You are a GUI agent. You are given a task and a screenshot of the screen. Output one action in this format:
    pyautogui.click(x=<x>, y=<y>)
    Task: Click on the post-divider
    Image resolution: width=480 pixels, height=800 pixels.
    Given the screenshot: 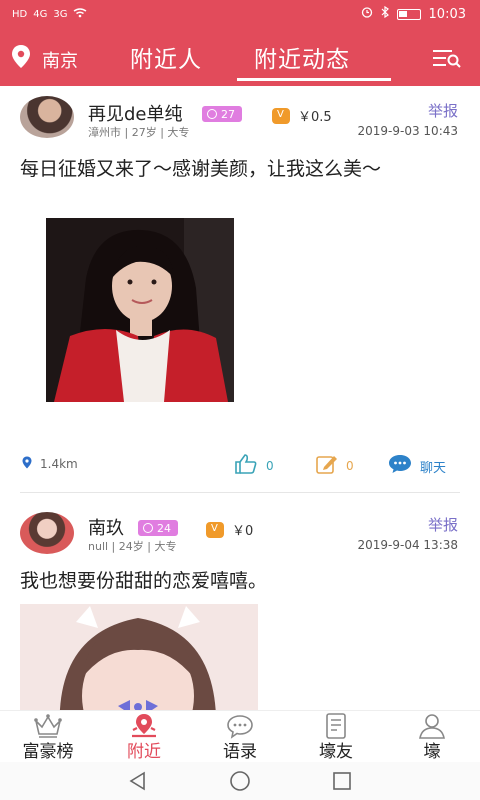 What is the action you would take?
    pyautogui.click(x=240, y=492)
    